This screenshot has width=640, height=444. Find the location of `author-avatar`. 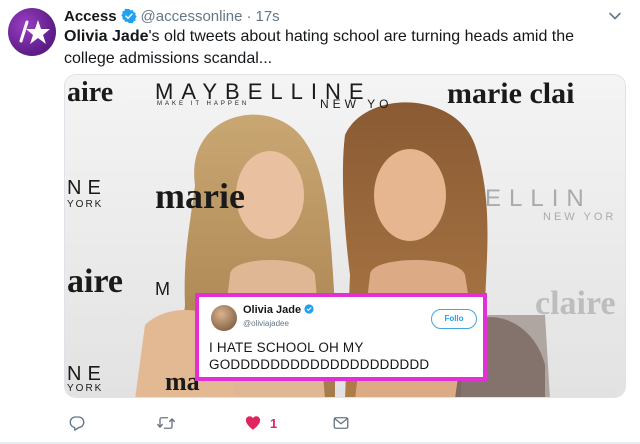

author-avatar is located at coordinates (32, 32).